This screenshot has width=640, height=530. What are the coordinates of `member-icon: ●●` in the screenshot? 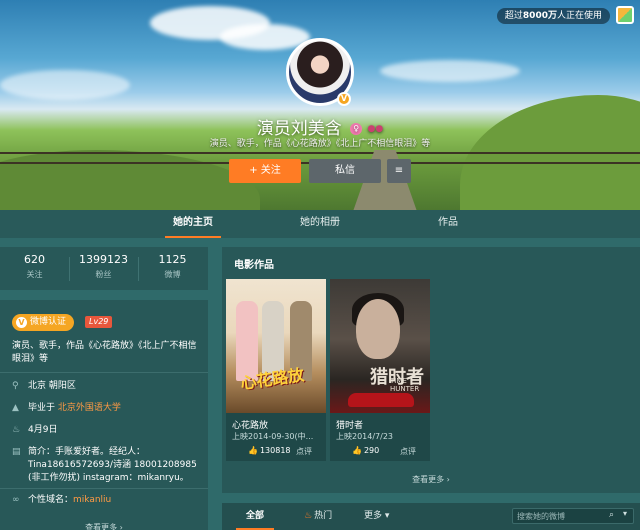 It's located at (375, 129).